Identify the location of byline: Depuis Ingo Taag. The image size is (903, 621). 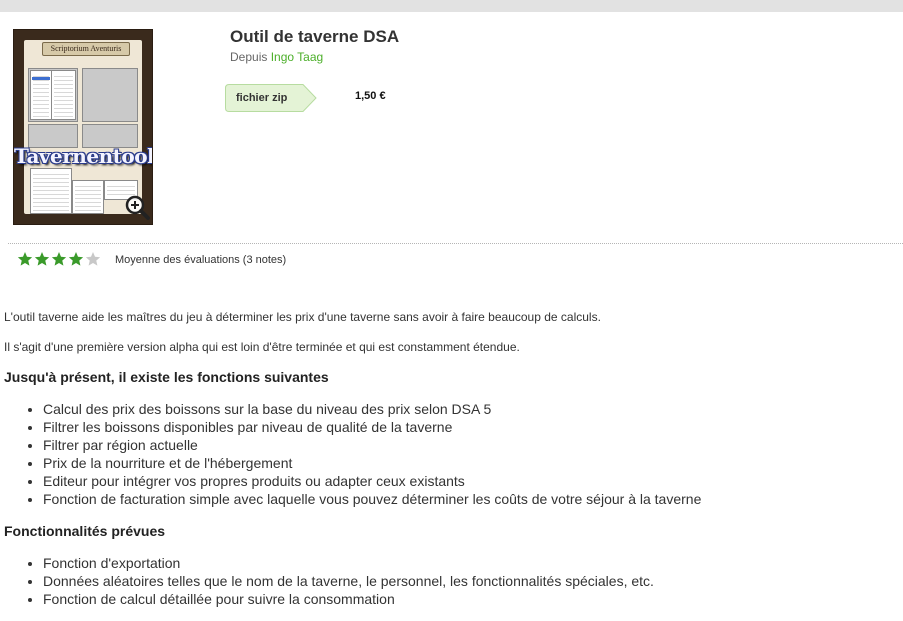
(276, 57).